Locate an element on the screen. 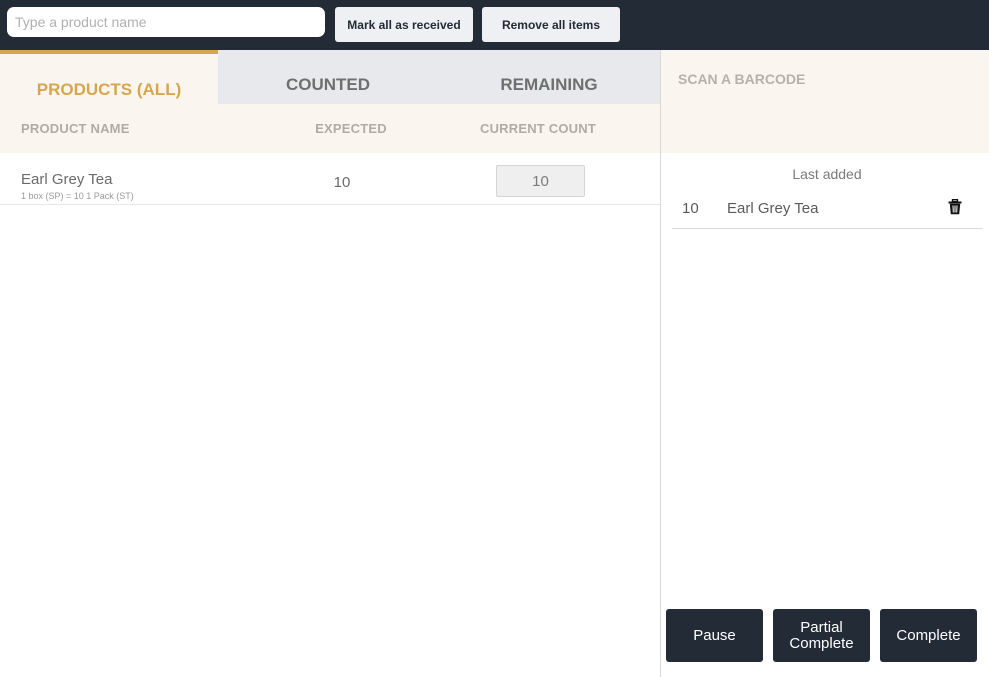 The width and height of the screenshot is (989, 677). last-added-heading: Last added is located at coordinates (827, 174).